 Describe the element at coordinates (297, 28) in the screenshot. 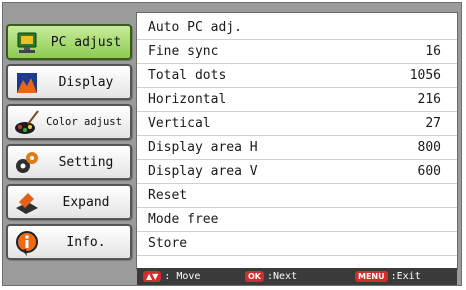

I see `menu-row-auto-pc-adj: Auto PC adj.` at that location.